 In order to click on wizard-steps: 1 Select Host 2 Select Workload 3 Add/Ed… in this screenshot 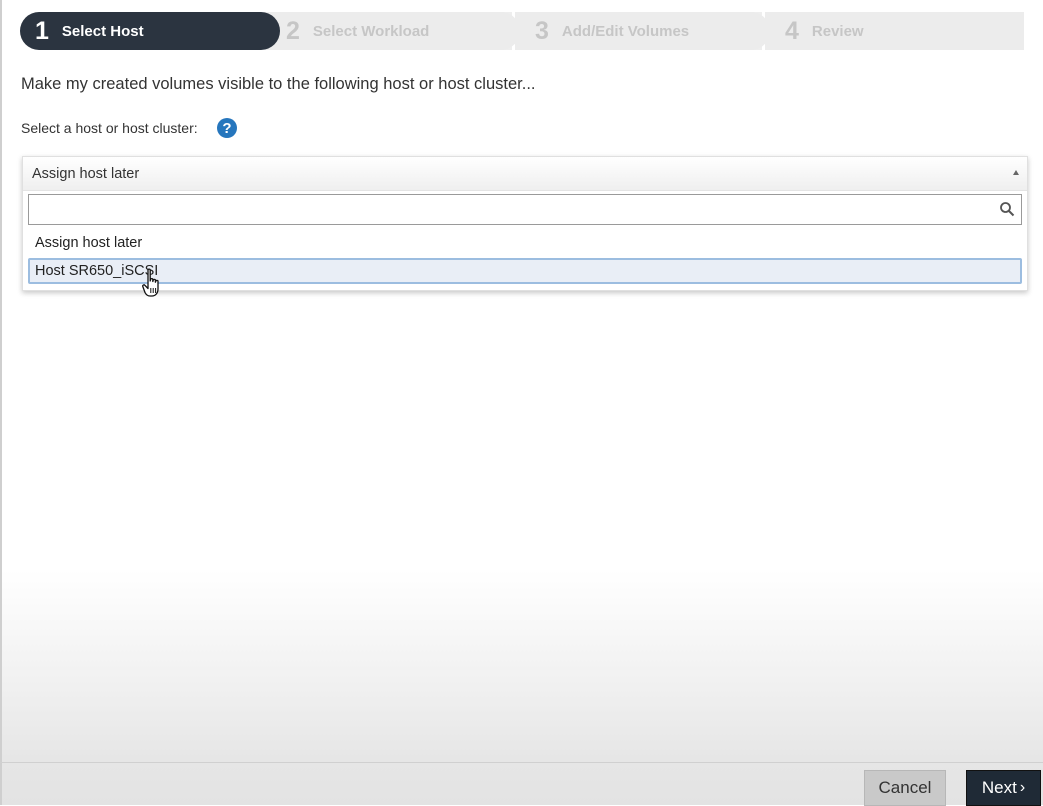, I will do `click(522, 31)`.